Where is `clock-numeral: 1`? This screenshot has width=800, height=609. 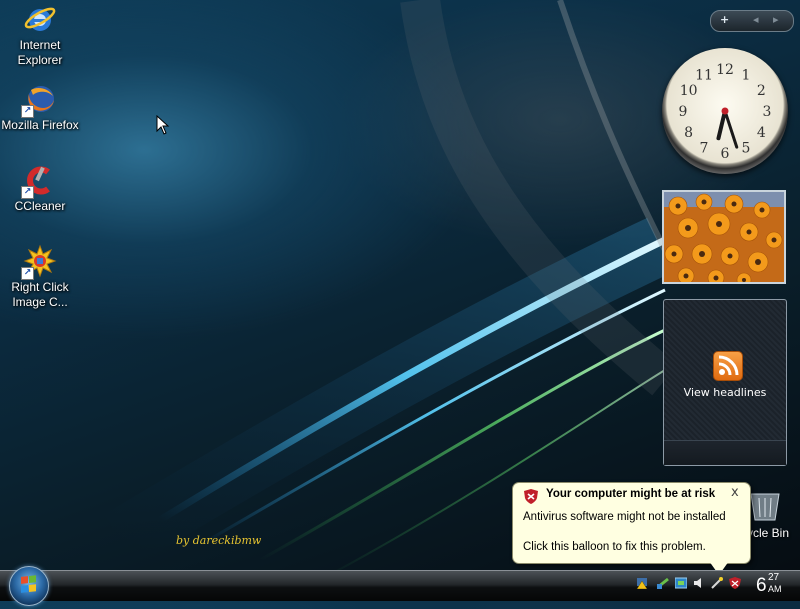 clock-numeral: 1 is located at coordinates (746, 76).